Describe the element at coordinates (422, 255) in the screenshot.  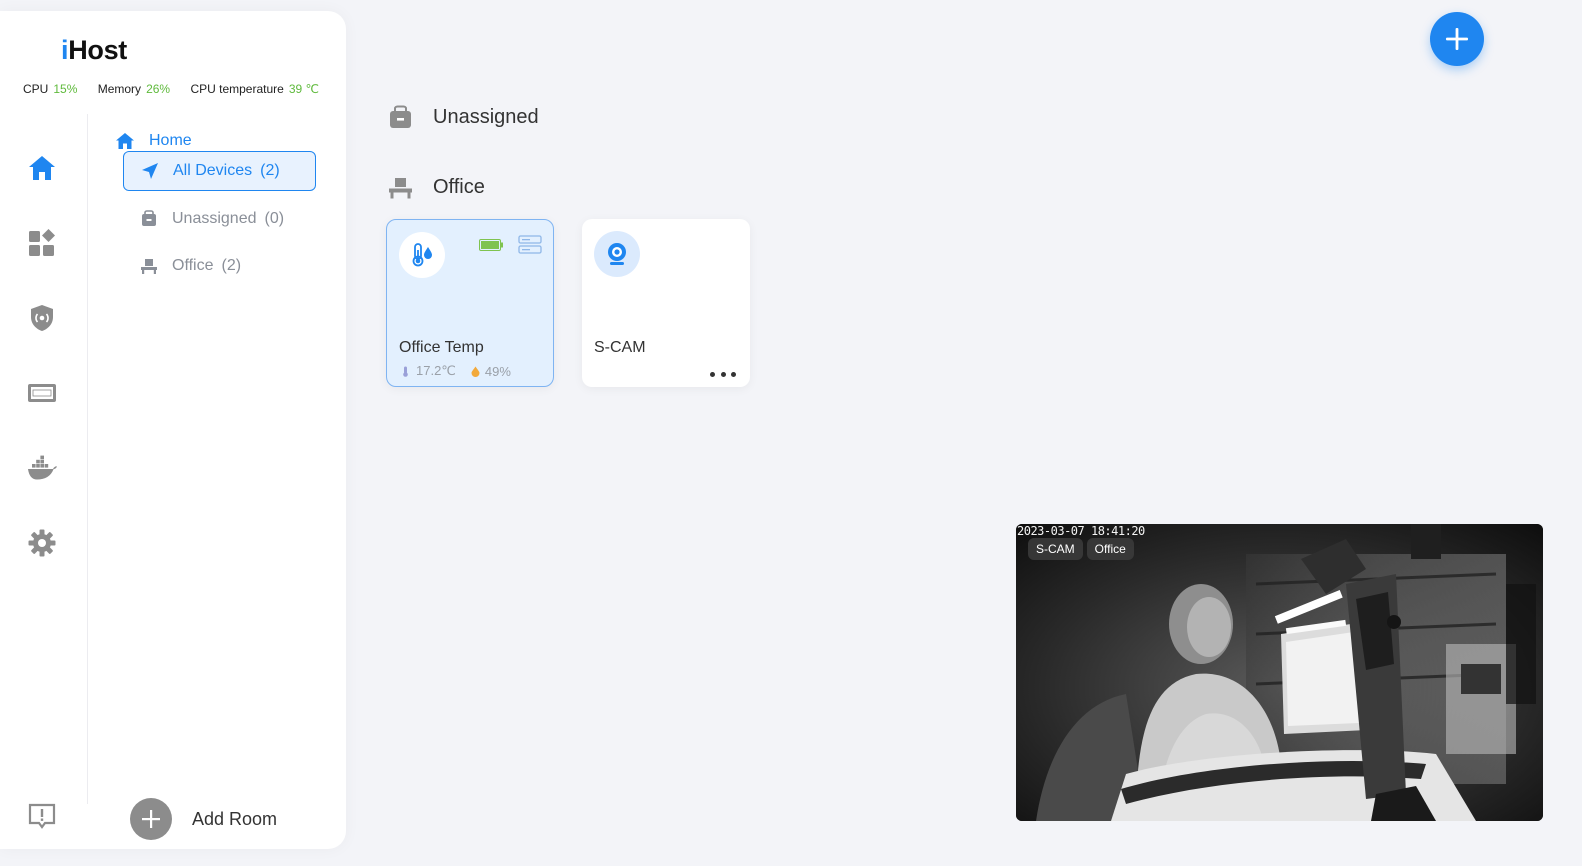
I see `temperature-humidity-icon` at that location.